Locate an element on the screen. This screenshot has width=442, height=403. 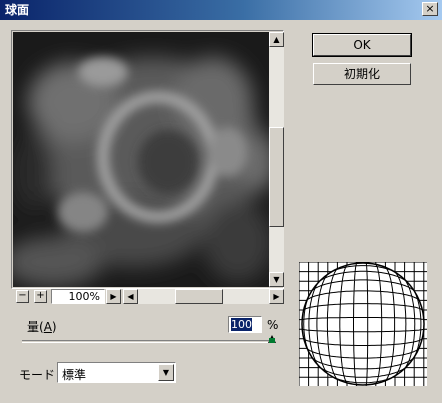
dropdown-arrow-icon: ▼ is located at coordinates (166, 372).